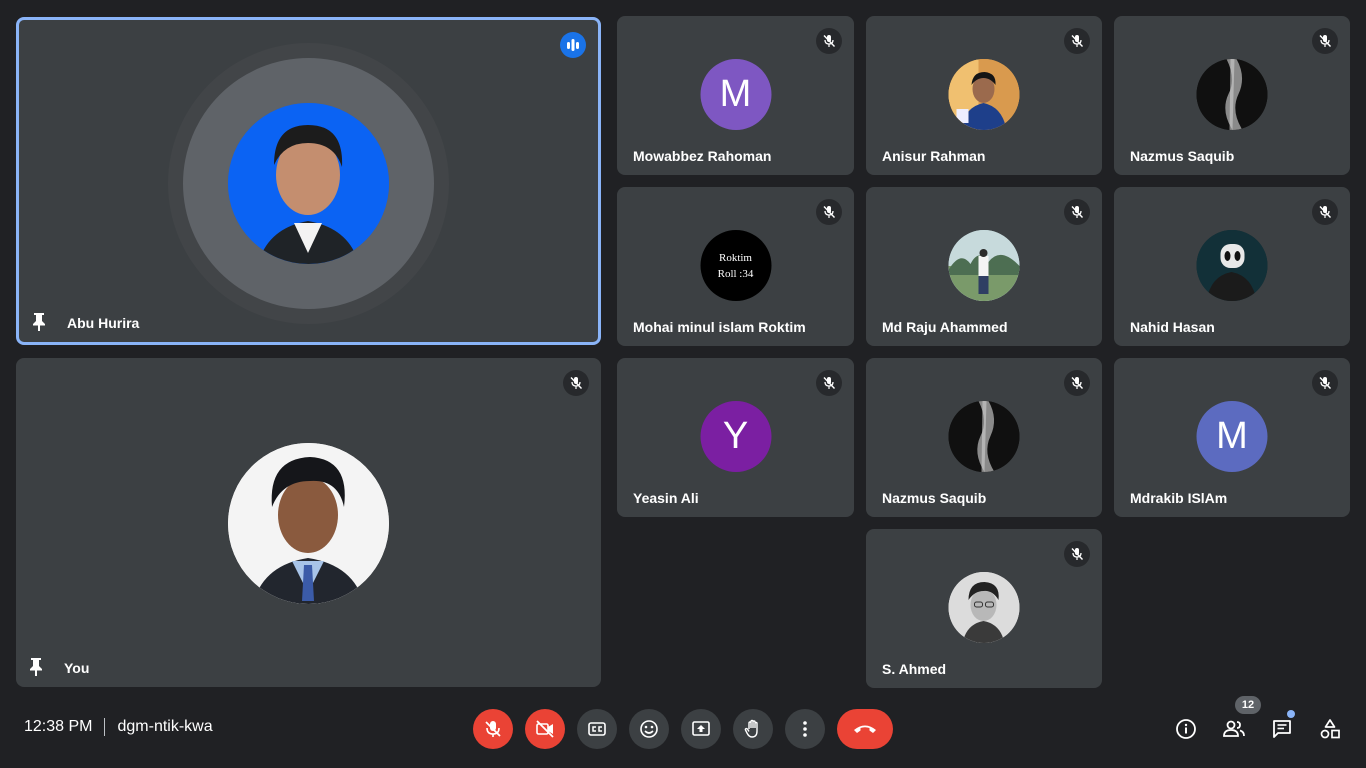 The image size is (1366, 768). Describe the element at coordinates (945, 327) in the screenshot. I see `participant-name: Md Raju Ahammed` at that location.